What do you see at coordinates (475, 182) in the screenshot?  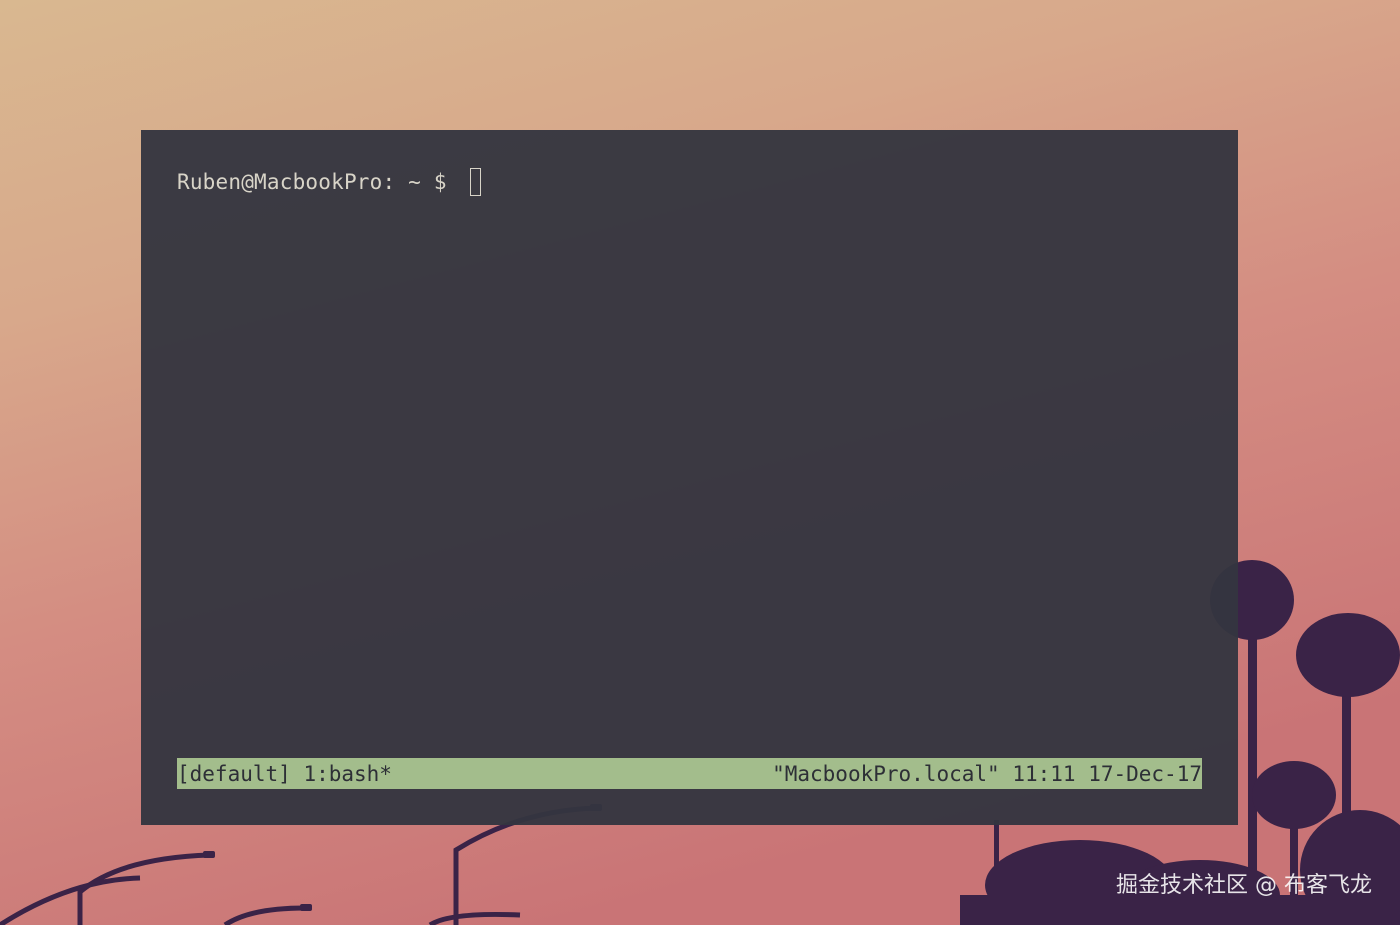 I see `text-cursor` at bounding box center [475, 182].